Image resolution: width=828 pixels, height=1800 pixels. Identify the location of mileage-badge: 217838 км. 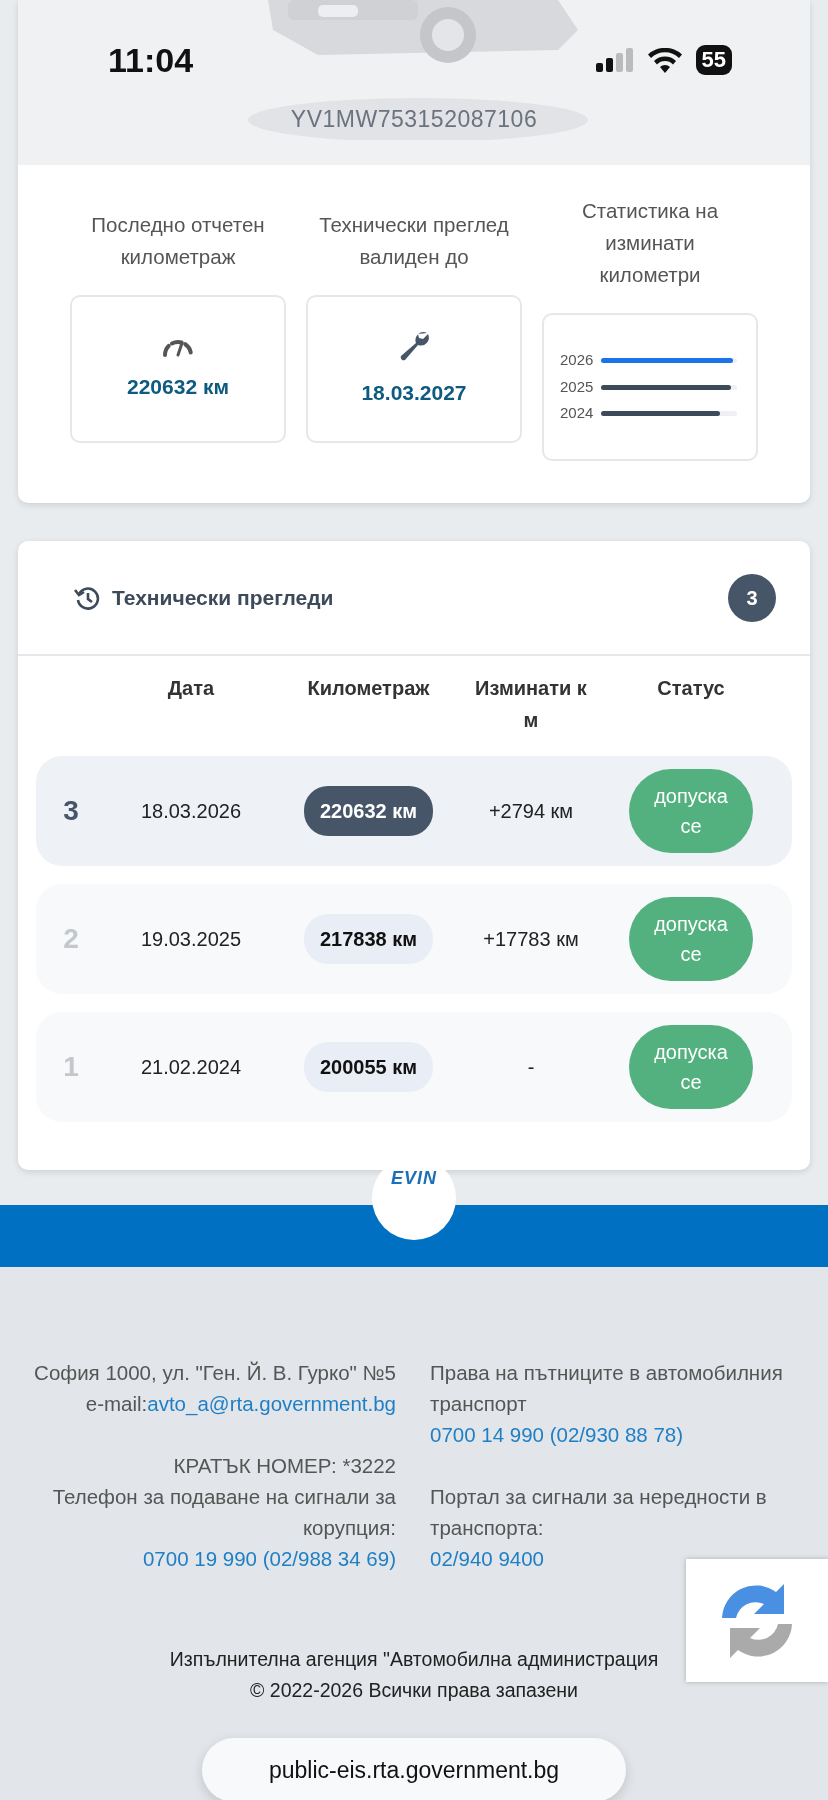
(368, 939).